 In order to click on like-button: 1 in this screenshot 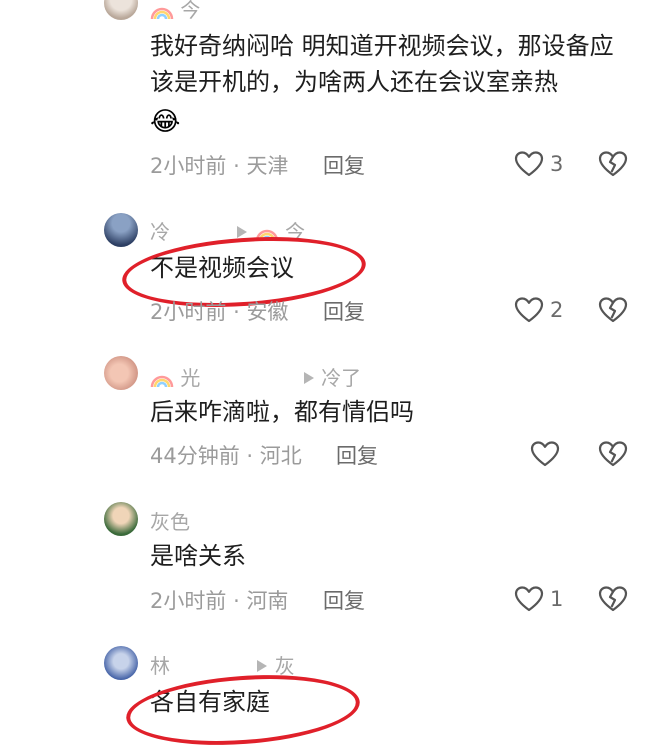, I will do `click(538, 599)`.